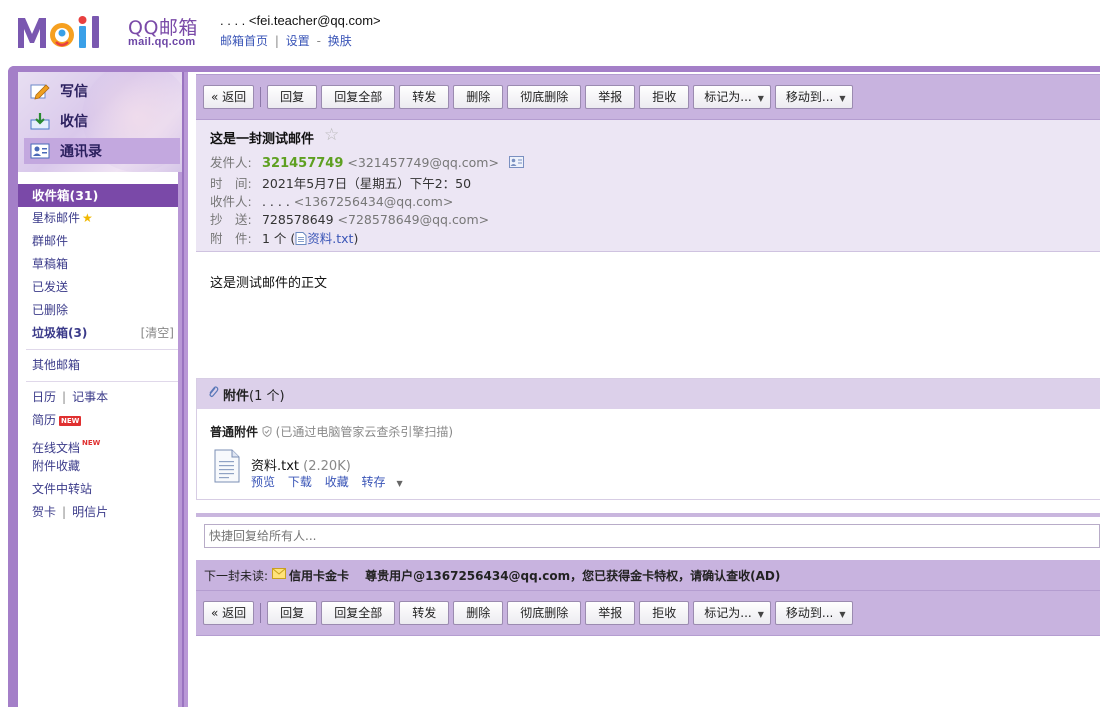 The width and height of the screenshot is (1100, 707). What do you see at coordinates (276, 201) in the screenshot?
I see `recipient-name: . . . .` at bounding box center [276, 201].